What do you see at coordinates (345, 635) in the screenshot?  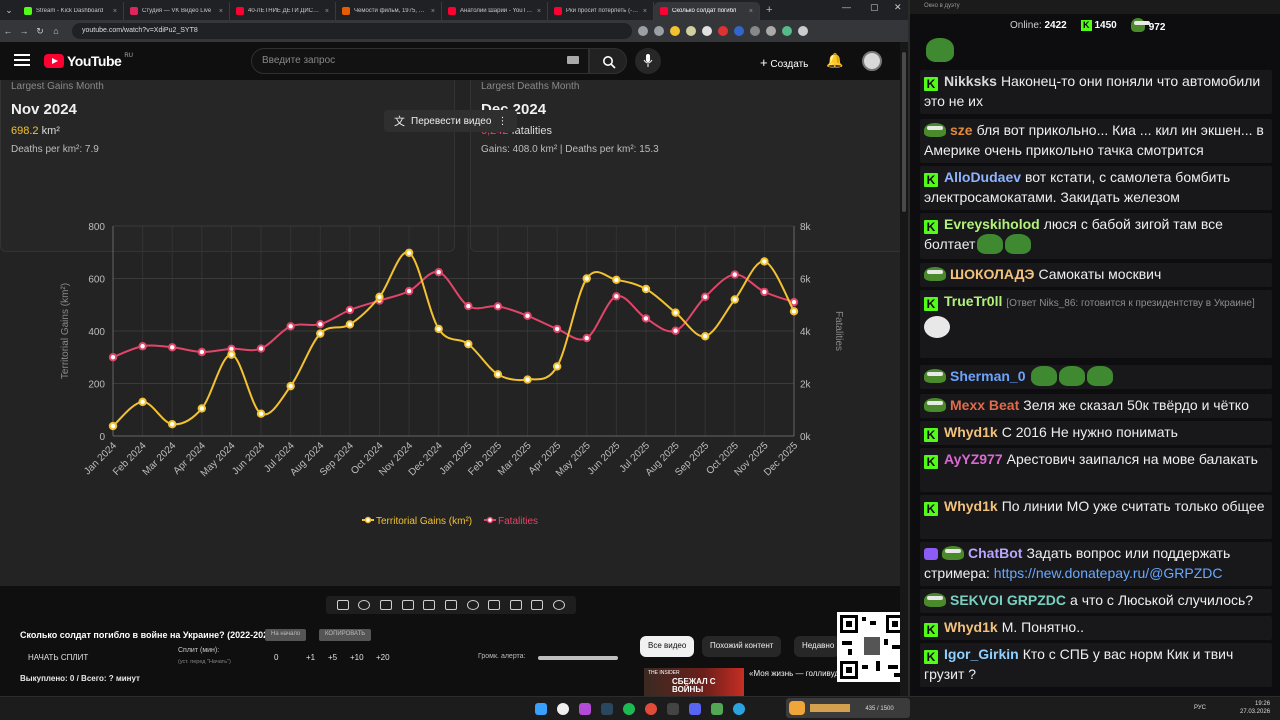 I see `copy-button: КОПИРОВАТЬ` at bounding box center [345, 635].